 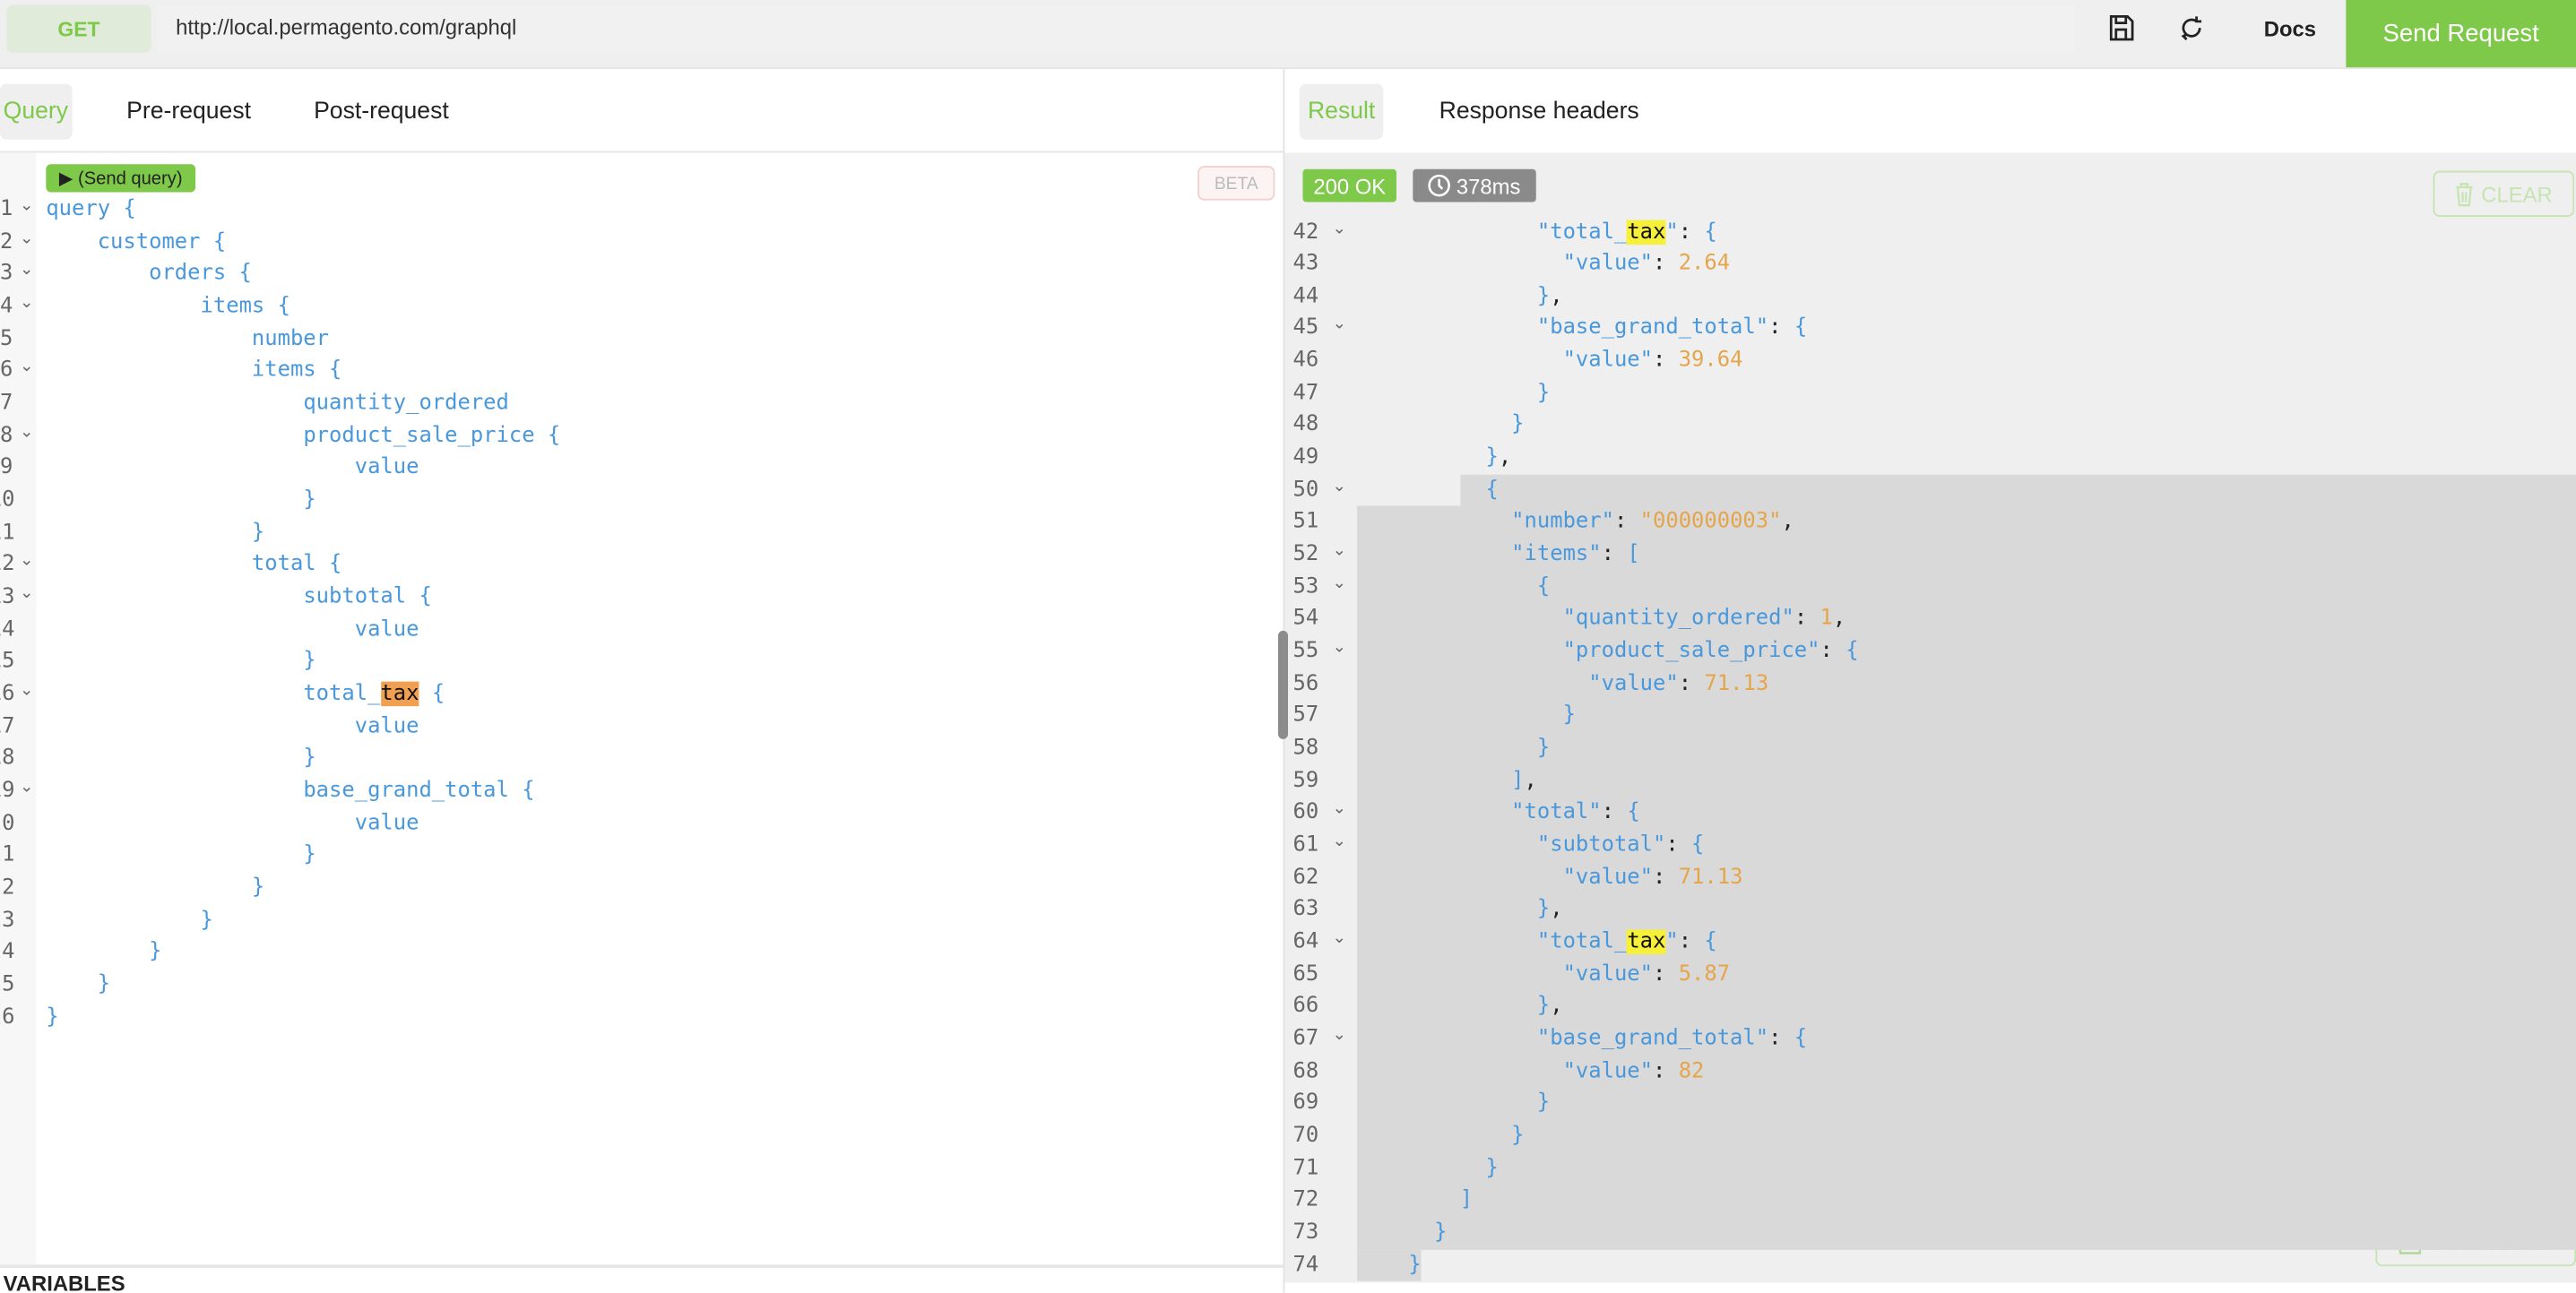 I want to click on tab-post-request: Post-request, so click(x=381, y=111).